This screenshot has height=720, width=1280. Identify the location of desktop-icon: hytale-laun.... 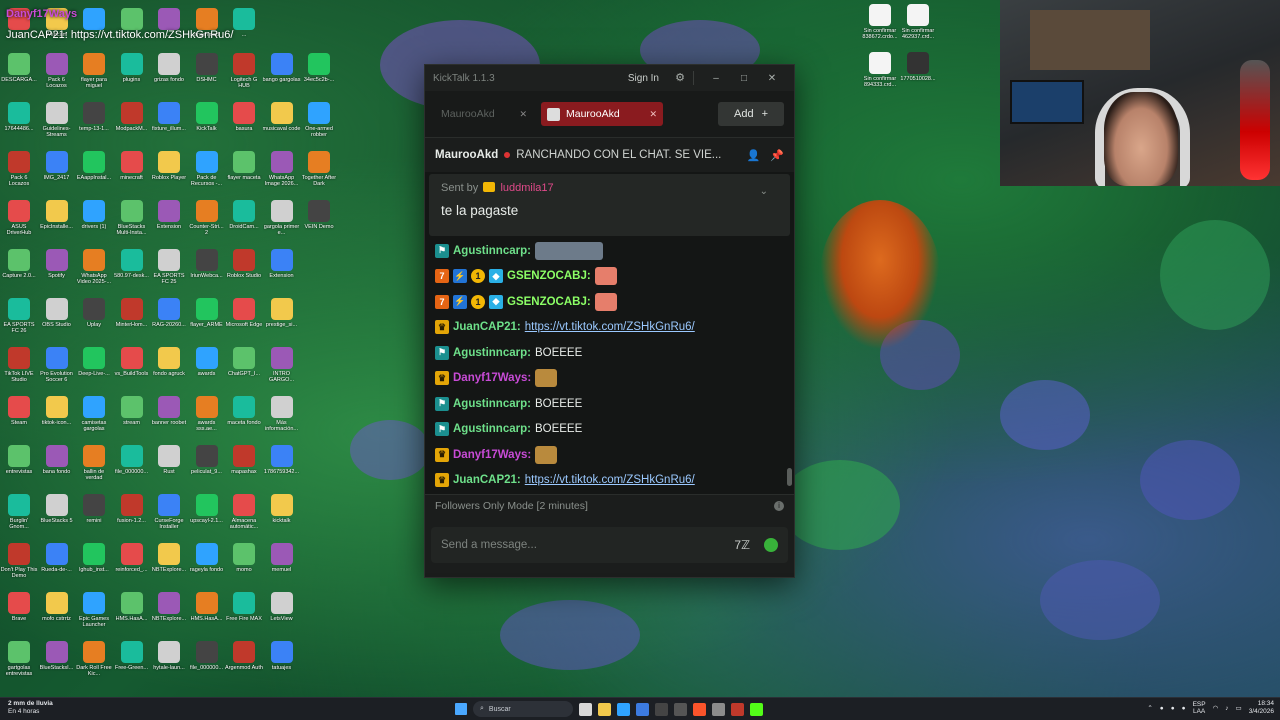
(169, 659).